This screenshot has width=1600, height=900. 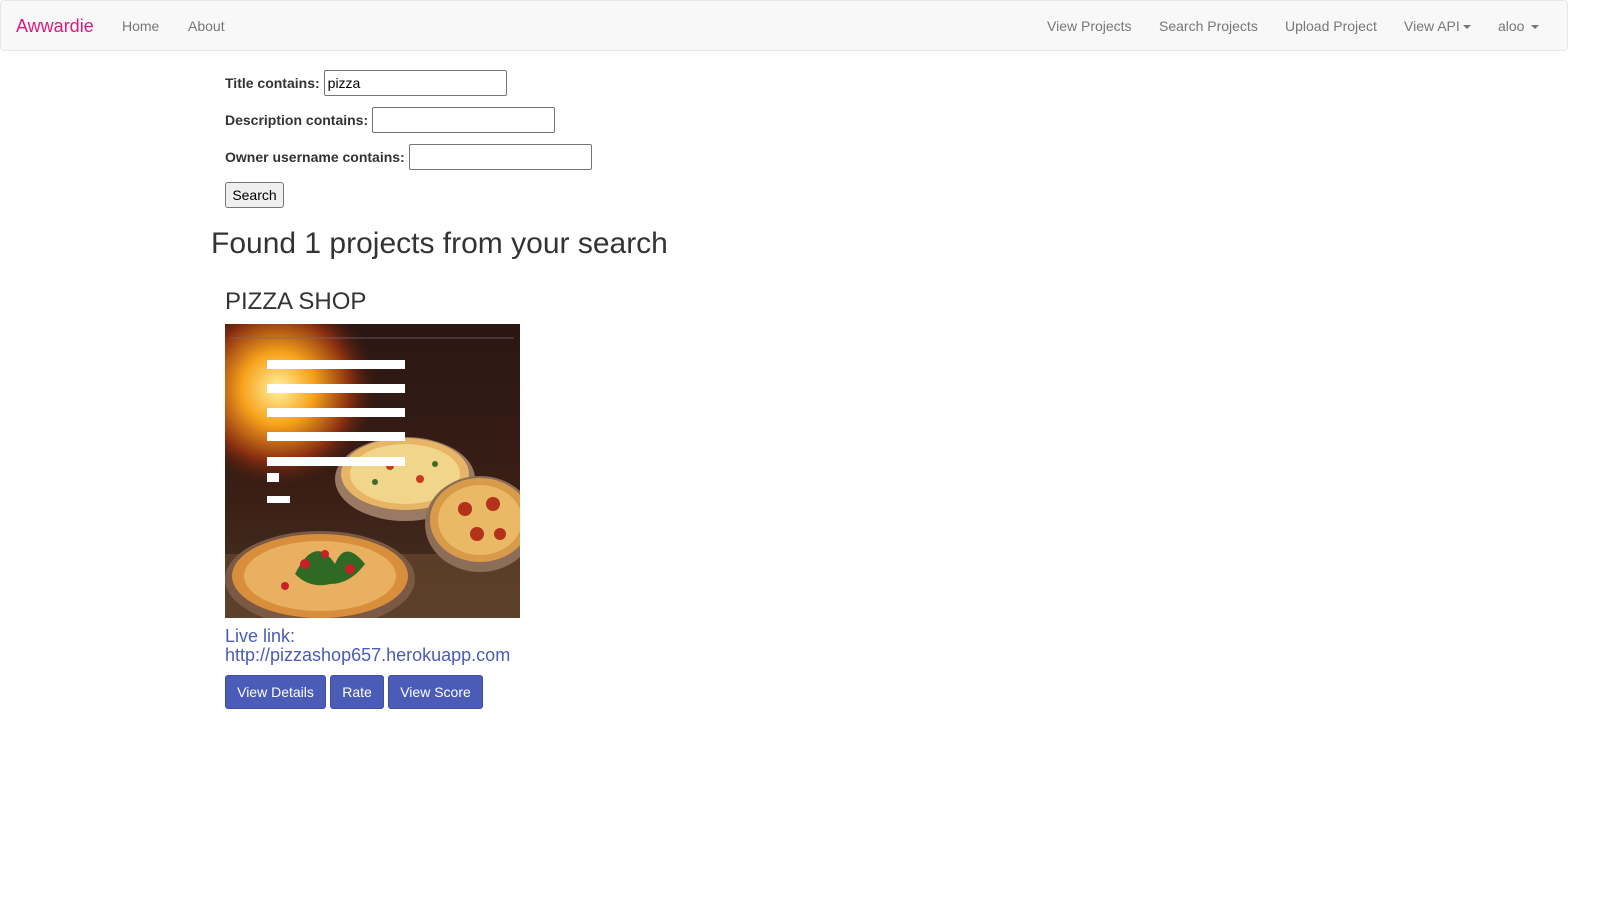 I want to click on search-button: Search, so click(x=254, y=195).